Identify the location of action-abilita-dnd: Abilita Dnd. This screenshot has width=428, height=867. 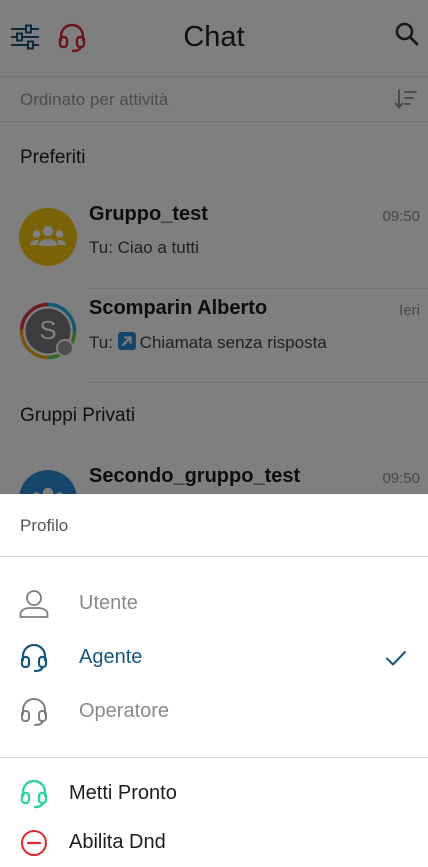
(214, 843).